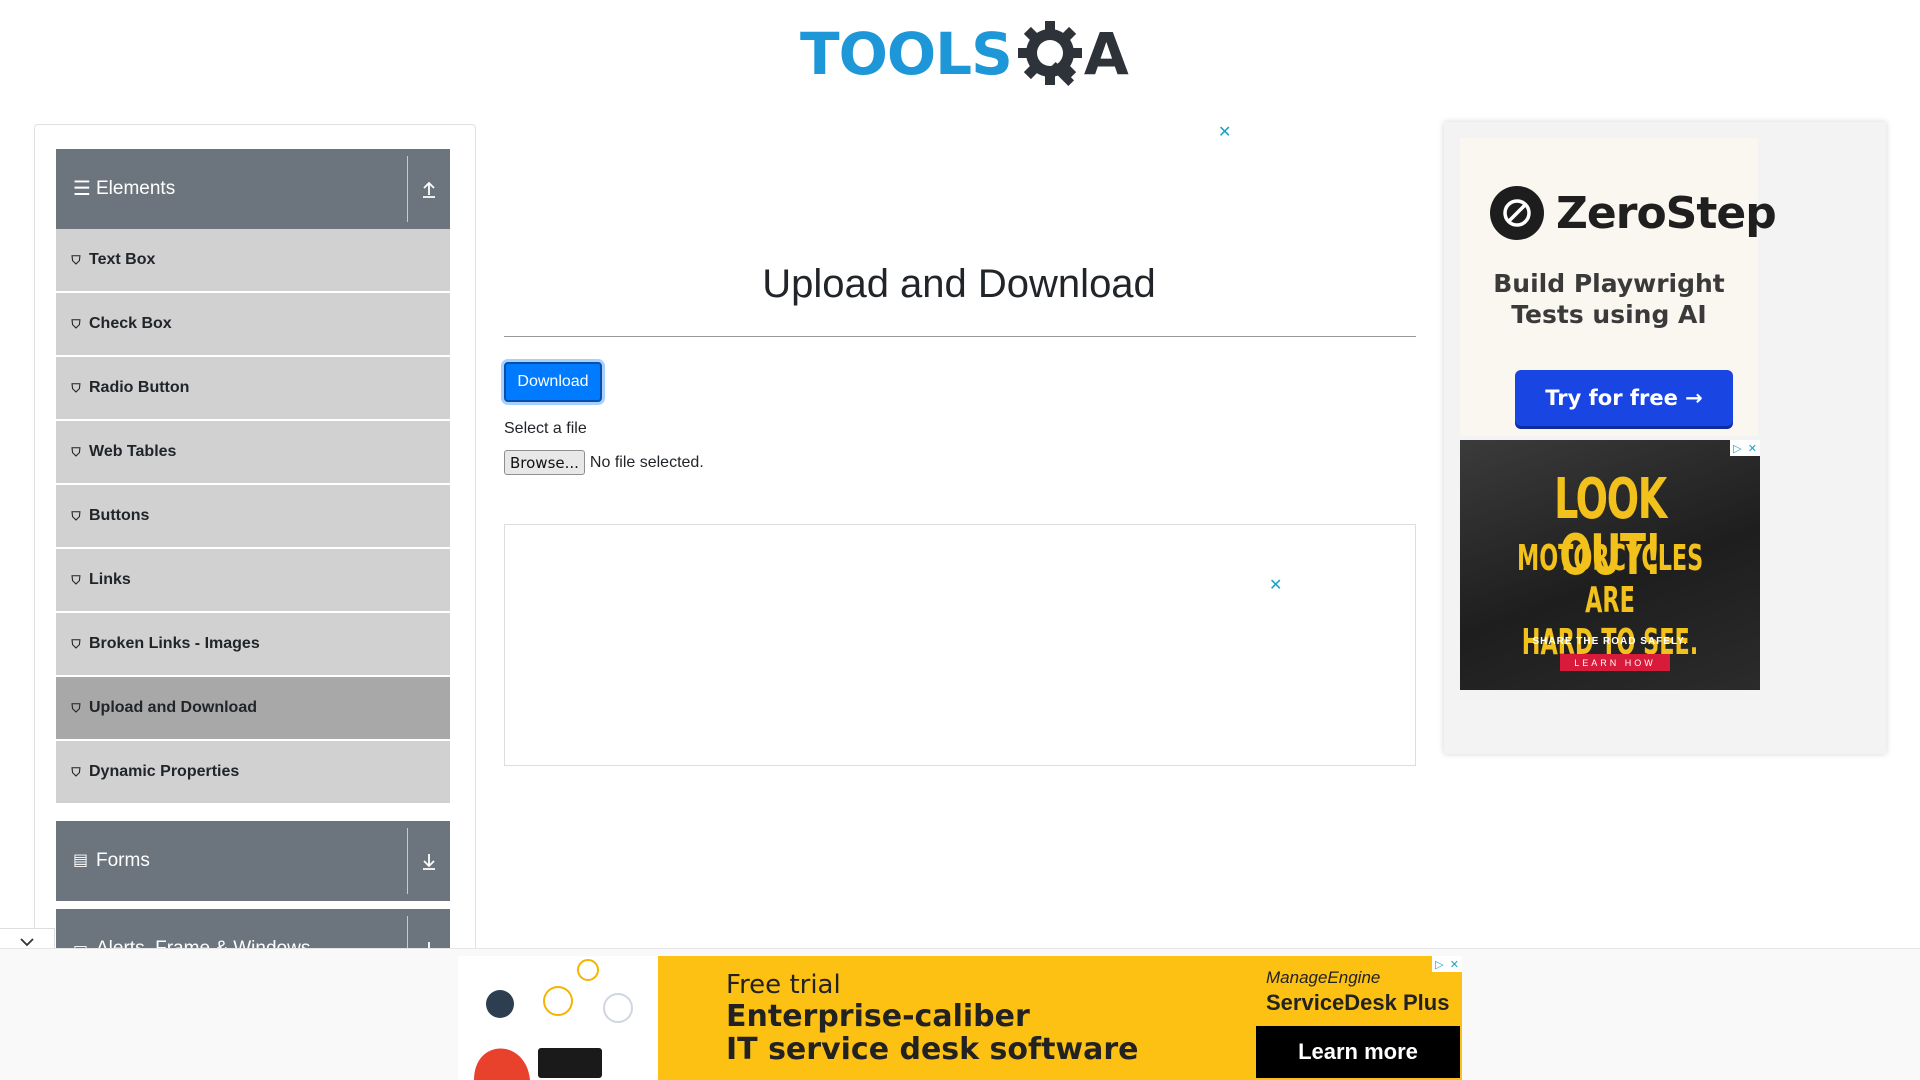  I want to click on sidebar-item-label: Dynamic Properties, so click(164, 771).